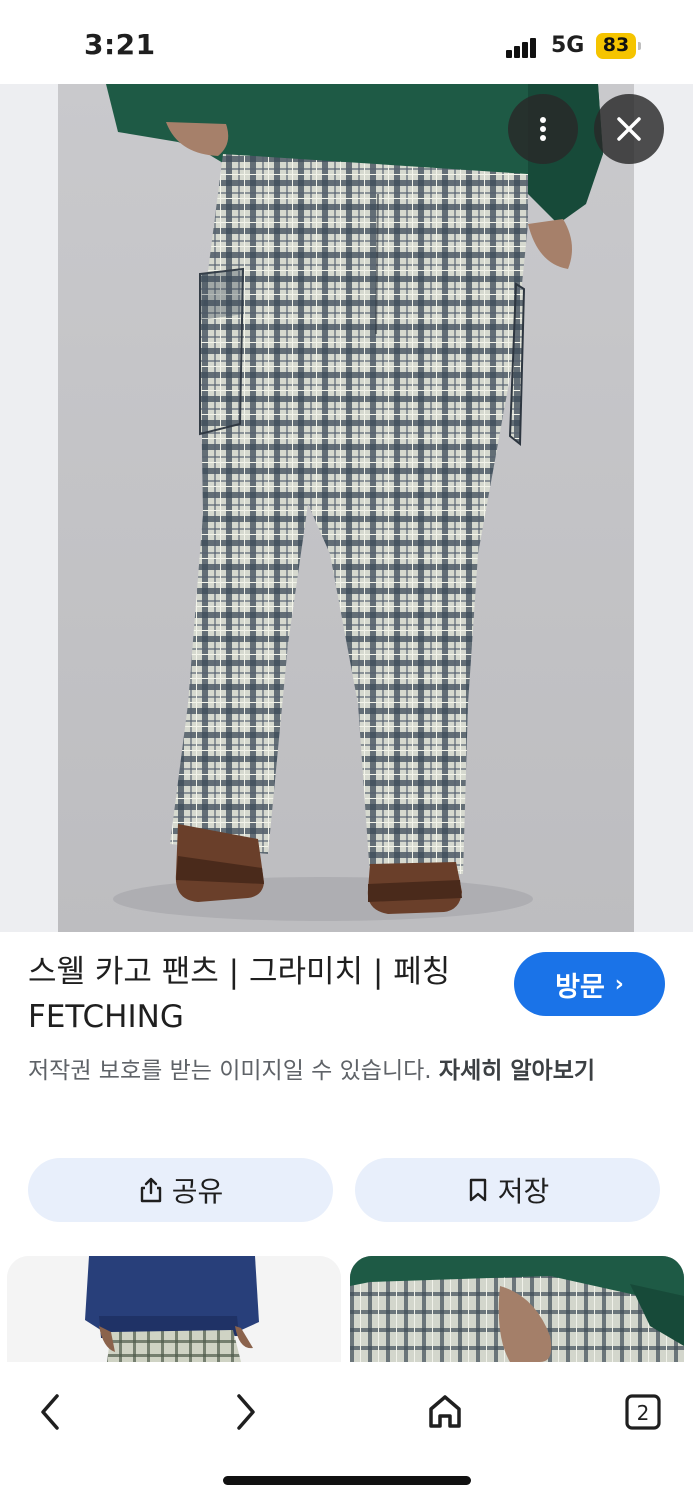  What do you see at coordinates (263, 995) in the screenshot?
I see `result-title: 스웰 카고 팬츠 | 그라미치 | 페칭 FETCHING` at bounding box center [263, 995].